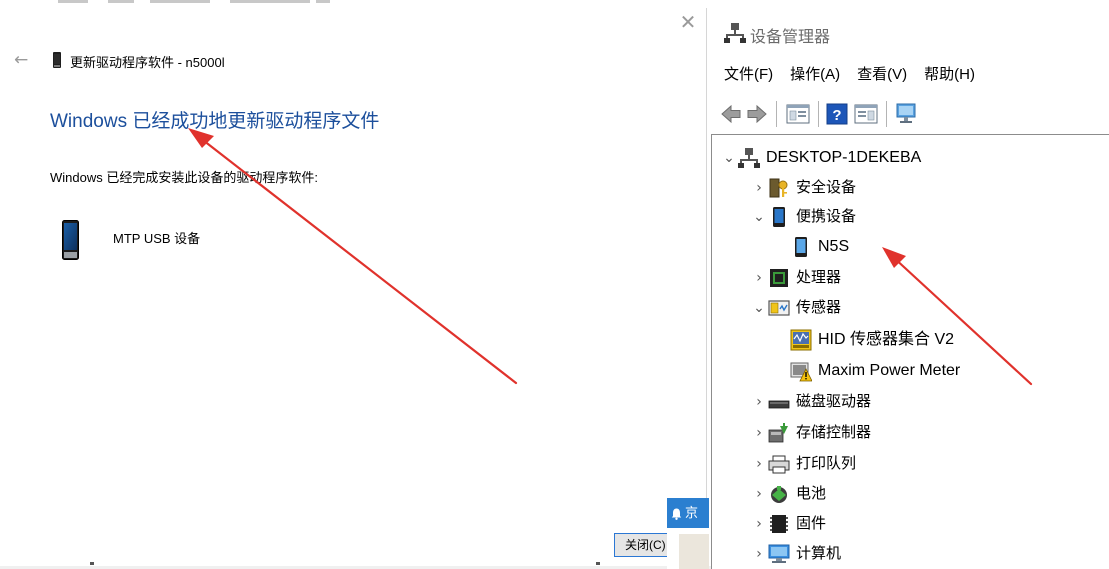 The width and height of the screenshot is (1109, 569). I want to click on success-heading: Windows 已经成功地更新驱动程序文件, so click(215, 121).